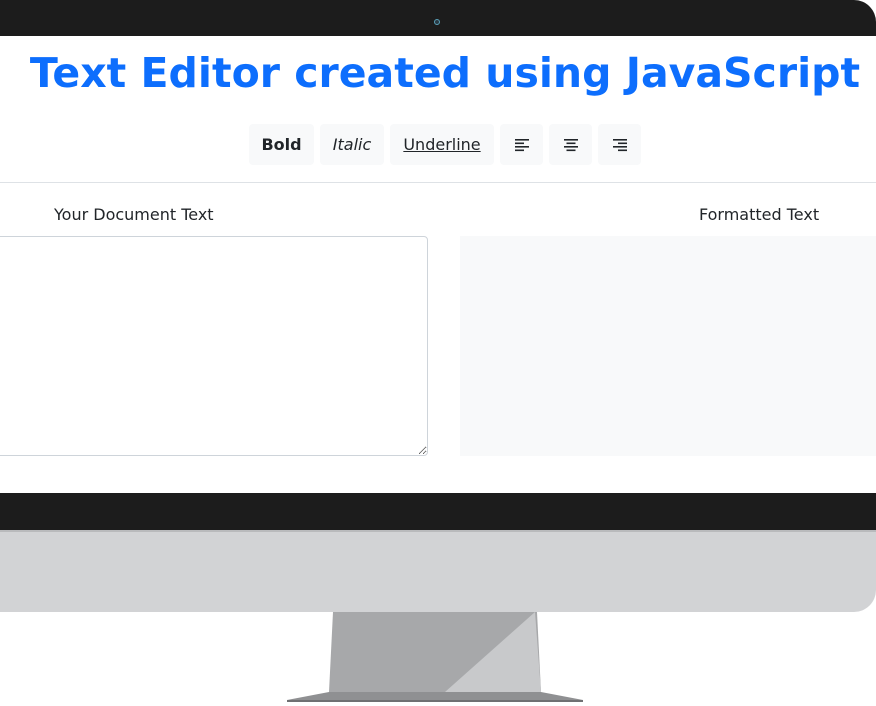 Image resolution: width=876 pixels, height=706 pixels. Describe the element at coordinates (438, 511) in the screenshot. I see `monitor-bottom-bezel` at that location.